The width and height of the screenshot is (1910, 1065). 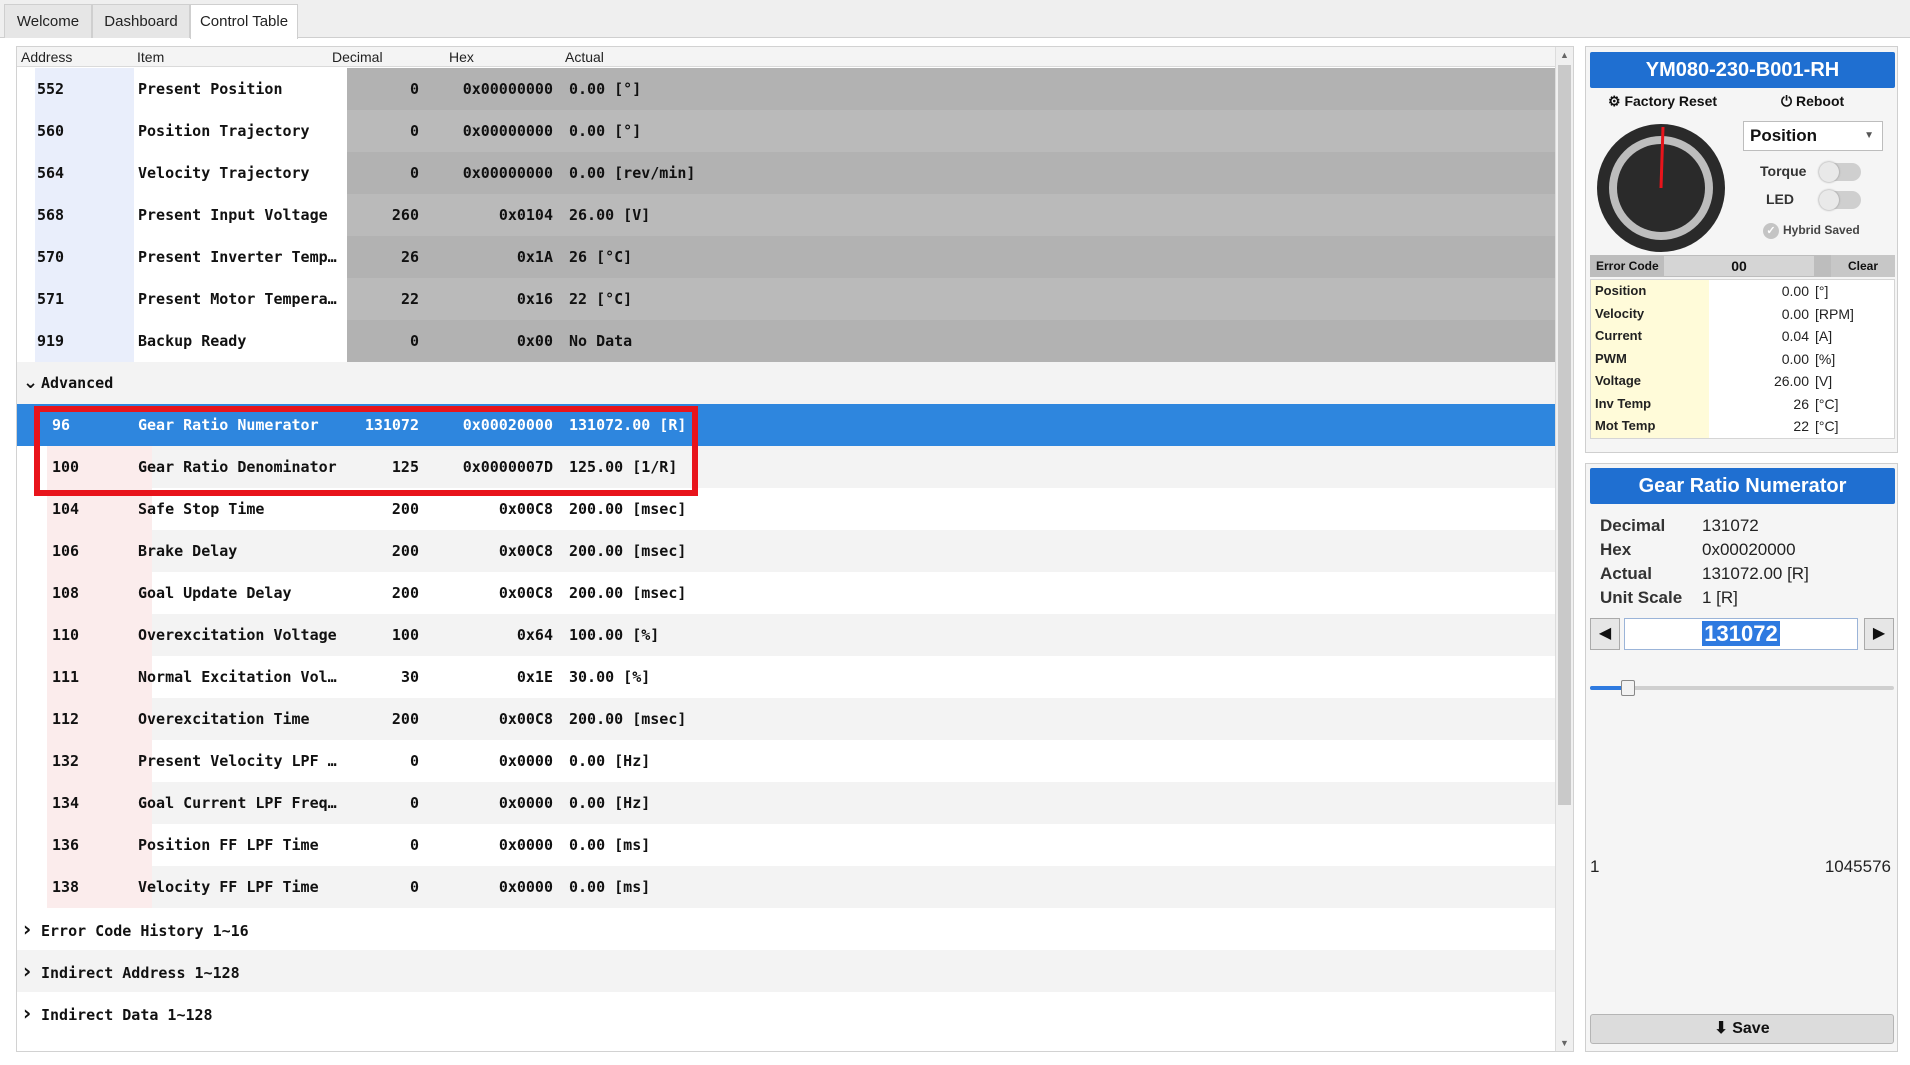 What do you see at coordinates (628, 719) in the screenshot?
I see `actual-cell: 200.00 [msec]` at bounding box center [628, 719].